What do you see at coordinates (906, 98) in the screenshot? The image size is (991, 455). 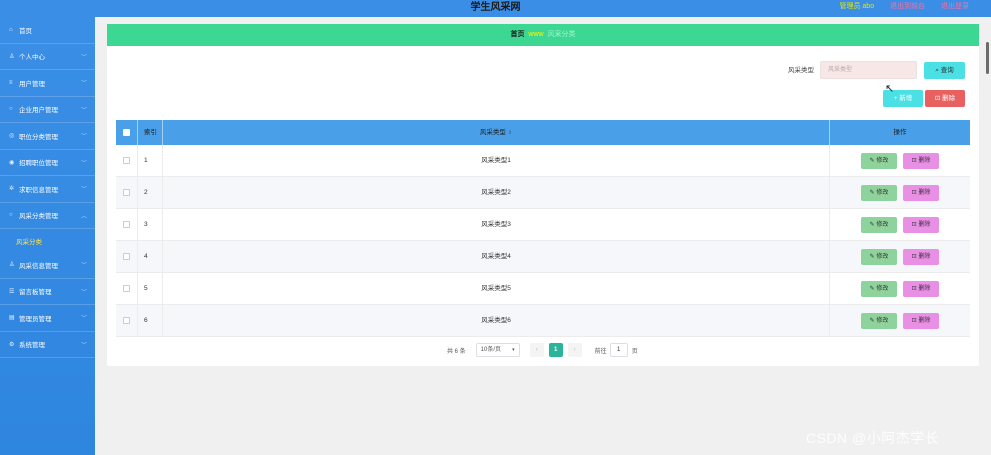 I see `add-button-label: 新增` at bounding box center [906, 98].